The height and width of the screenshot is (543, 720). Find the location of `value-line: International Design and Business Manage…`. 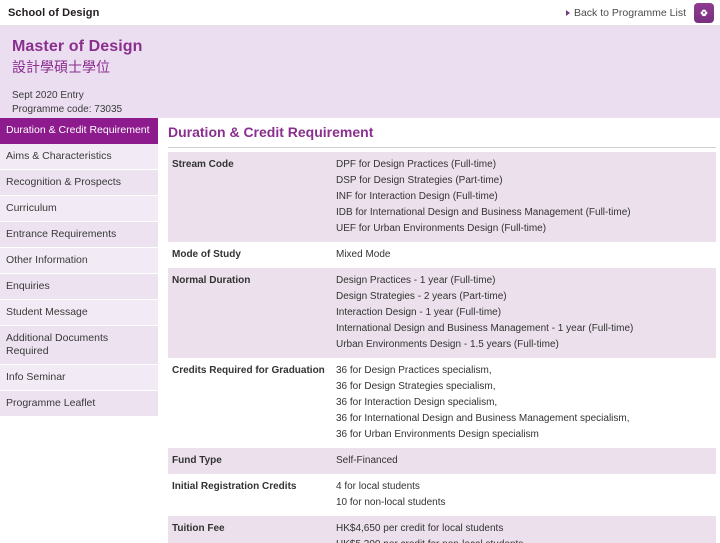

value-line: International Design and Business Manage… is located at coordinates (485, 328).